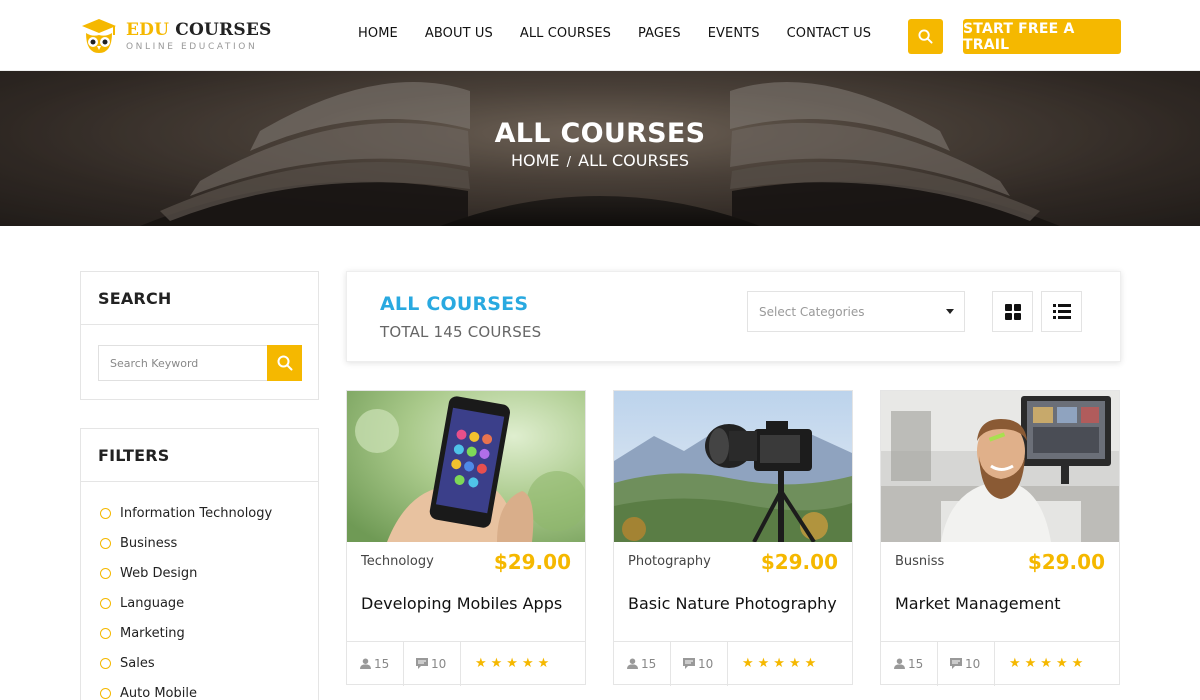  What do you see at coordinates (829, 33) in the screenshot?
I see `nav-contact-us: CONTACT US` at bounding box center [829, 33].